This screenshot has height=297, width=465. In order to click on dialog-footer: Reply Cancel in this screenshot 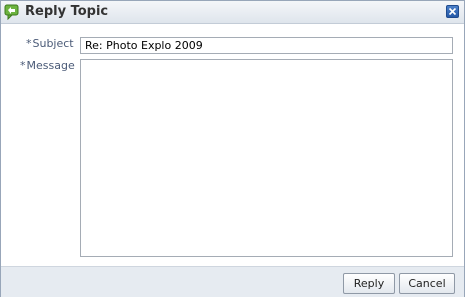, I will do `click(232, 281)`.